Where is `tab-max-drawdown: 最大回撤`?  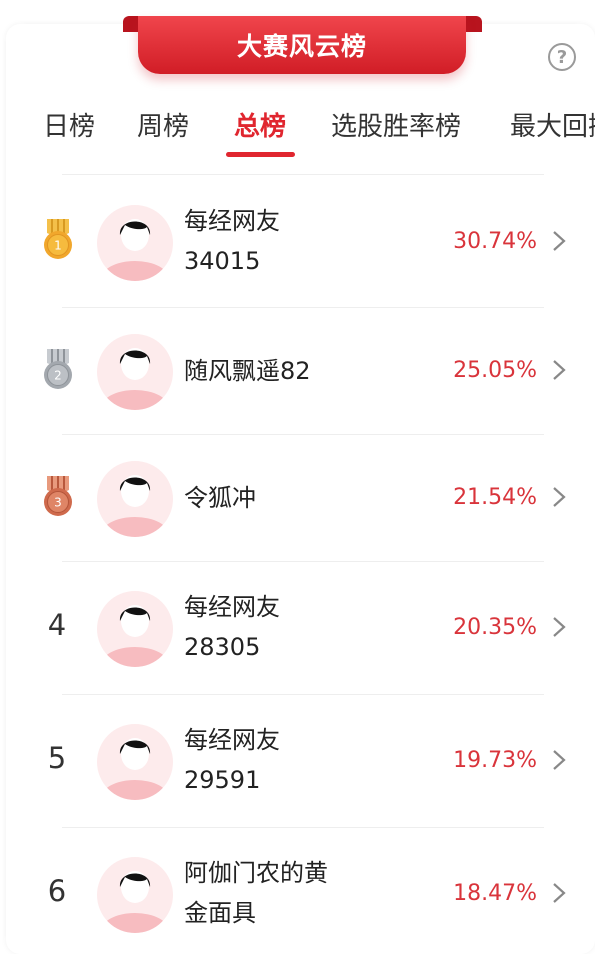
tab-max-drawdown: 最大回撤 is located at coordinates (552, 124).